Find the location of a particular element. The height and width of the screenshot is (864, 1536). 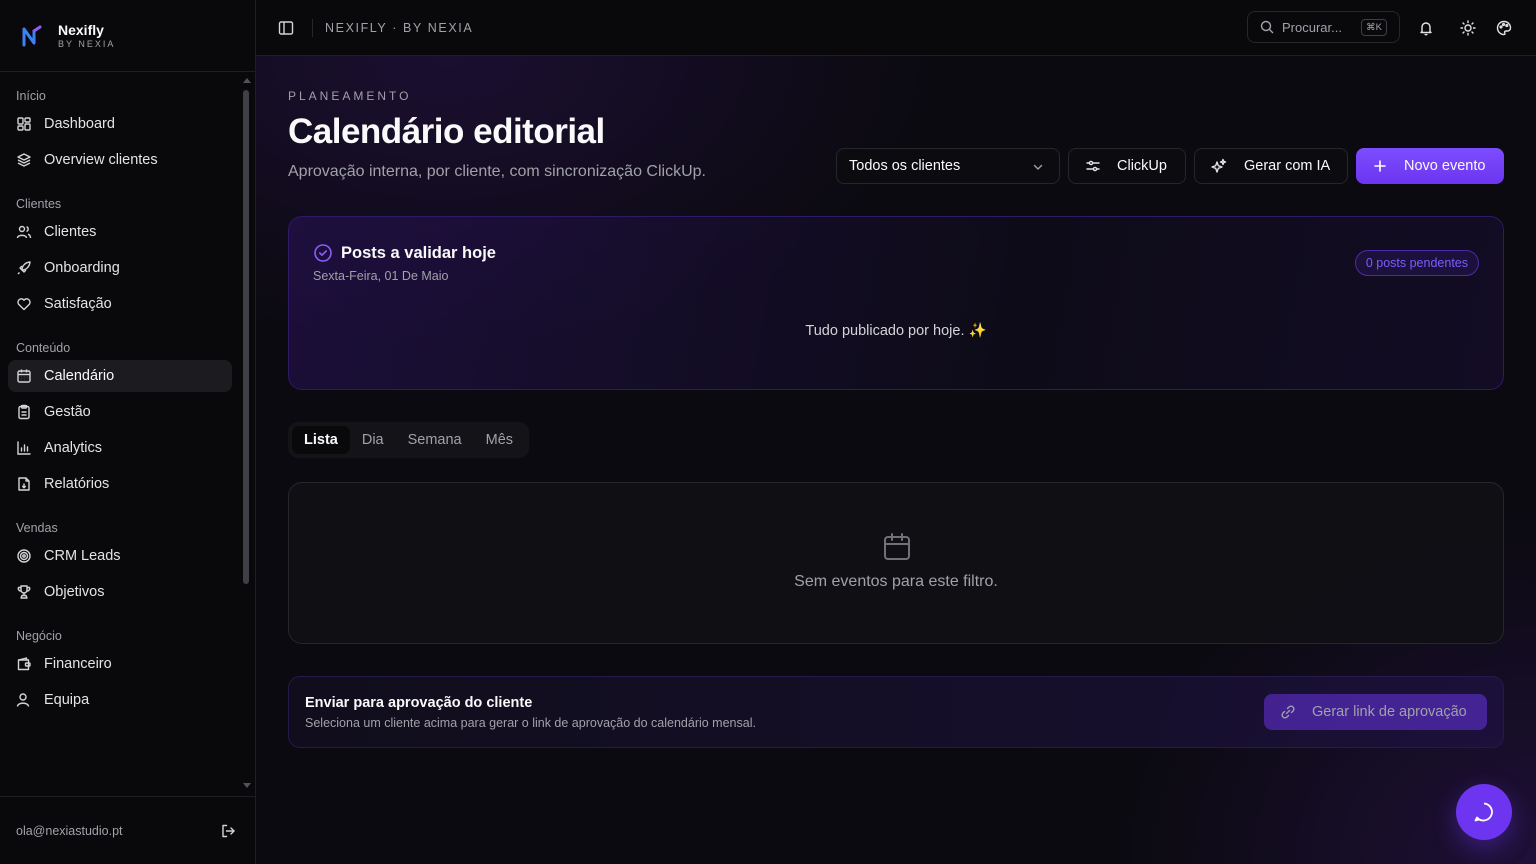

generate-ai-button-label: Gerar com IA is located at coordinates (1287, 166).